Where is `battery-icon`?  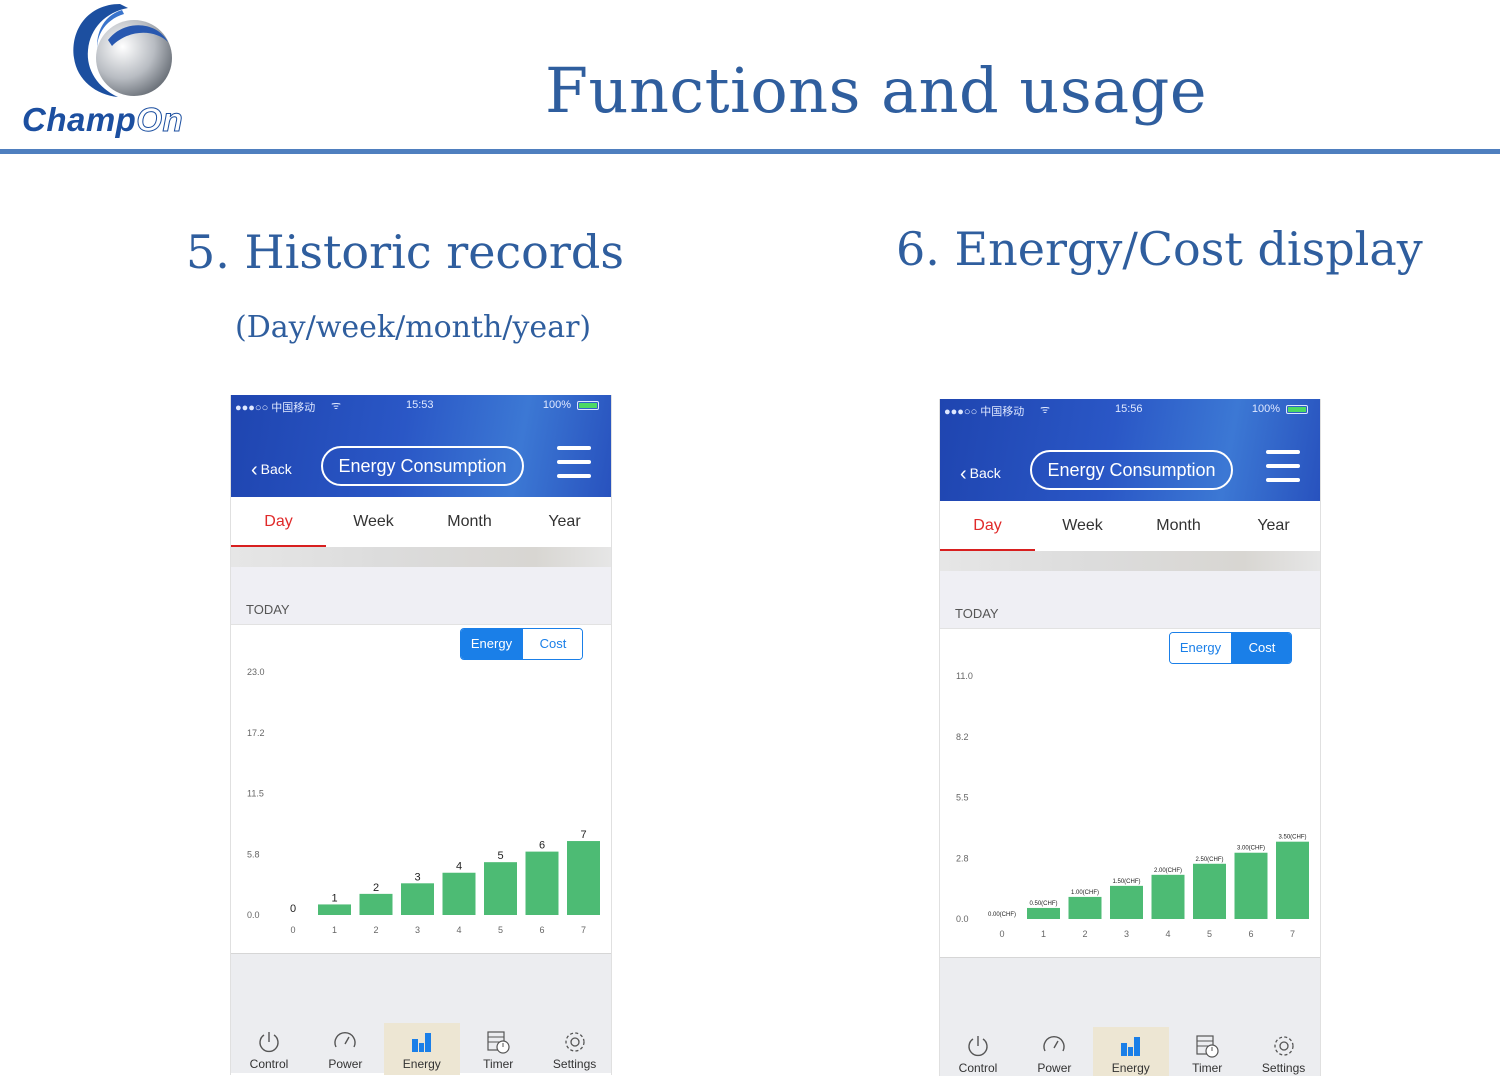
battery-icon is located at coordinates (1297, 409).